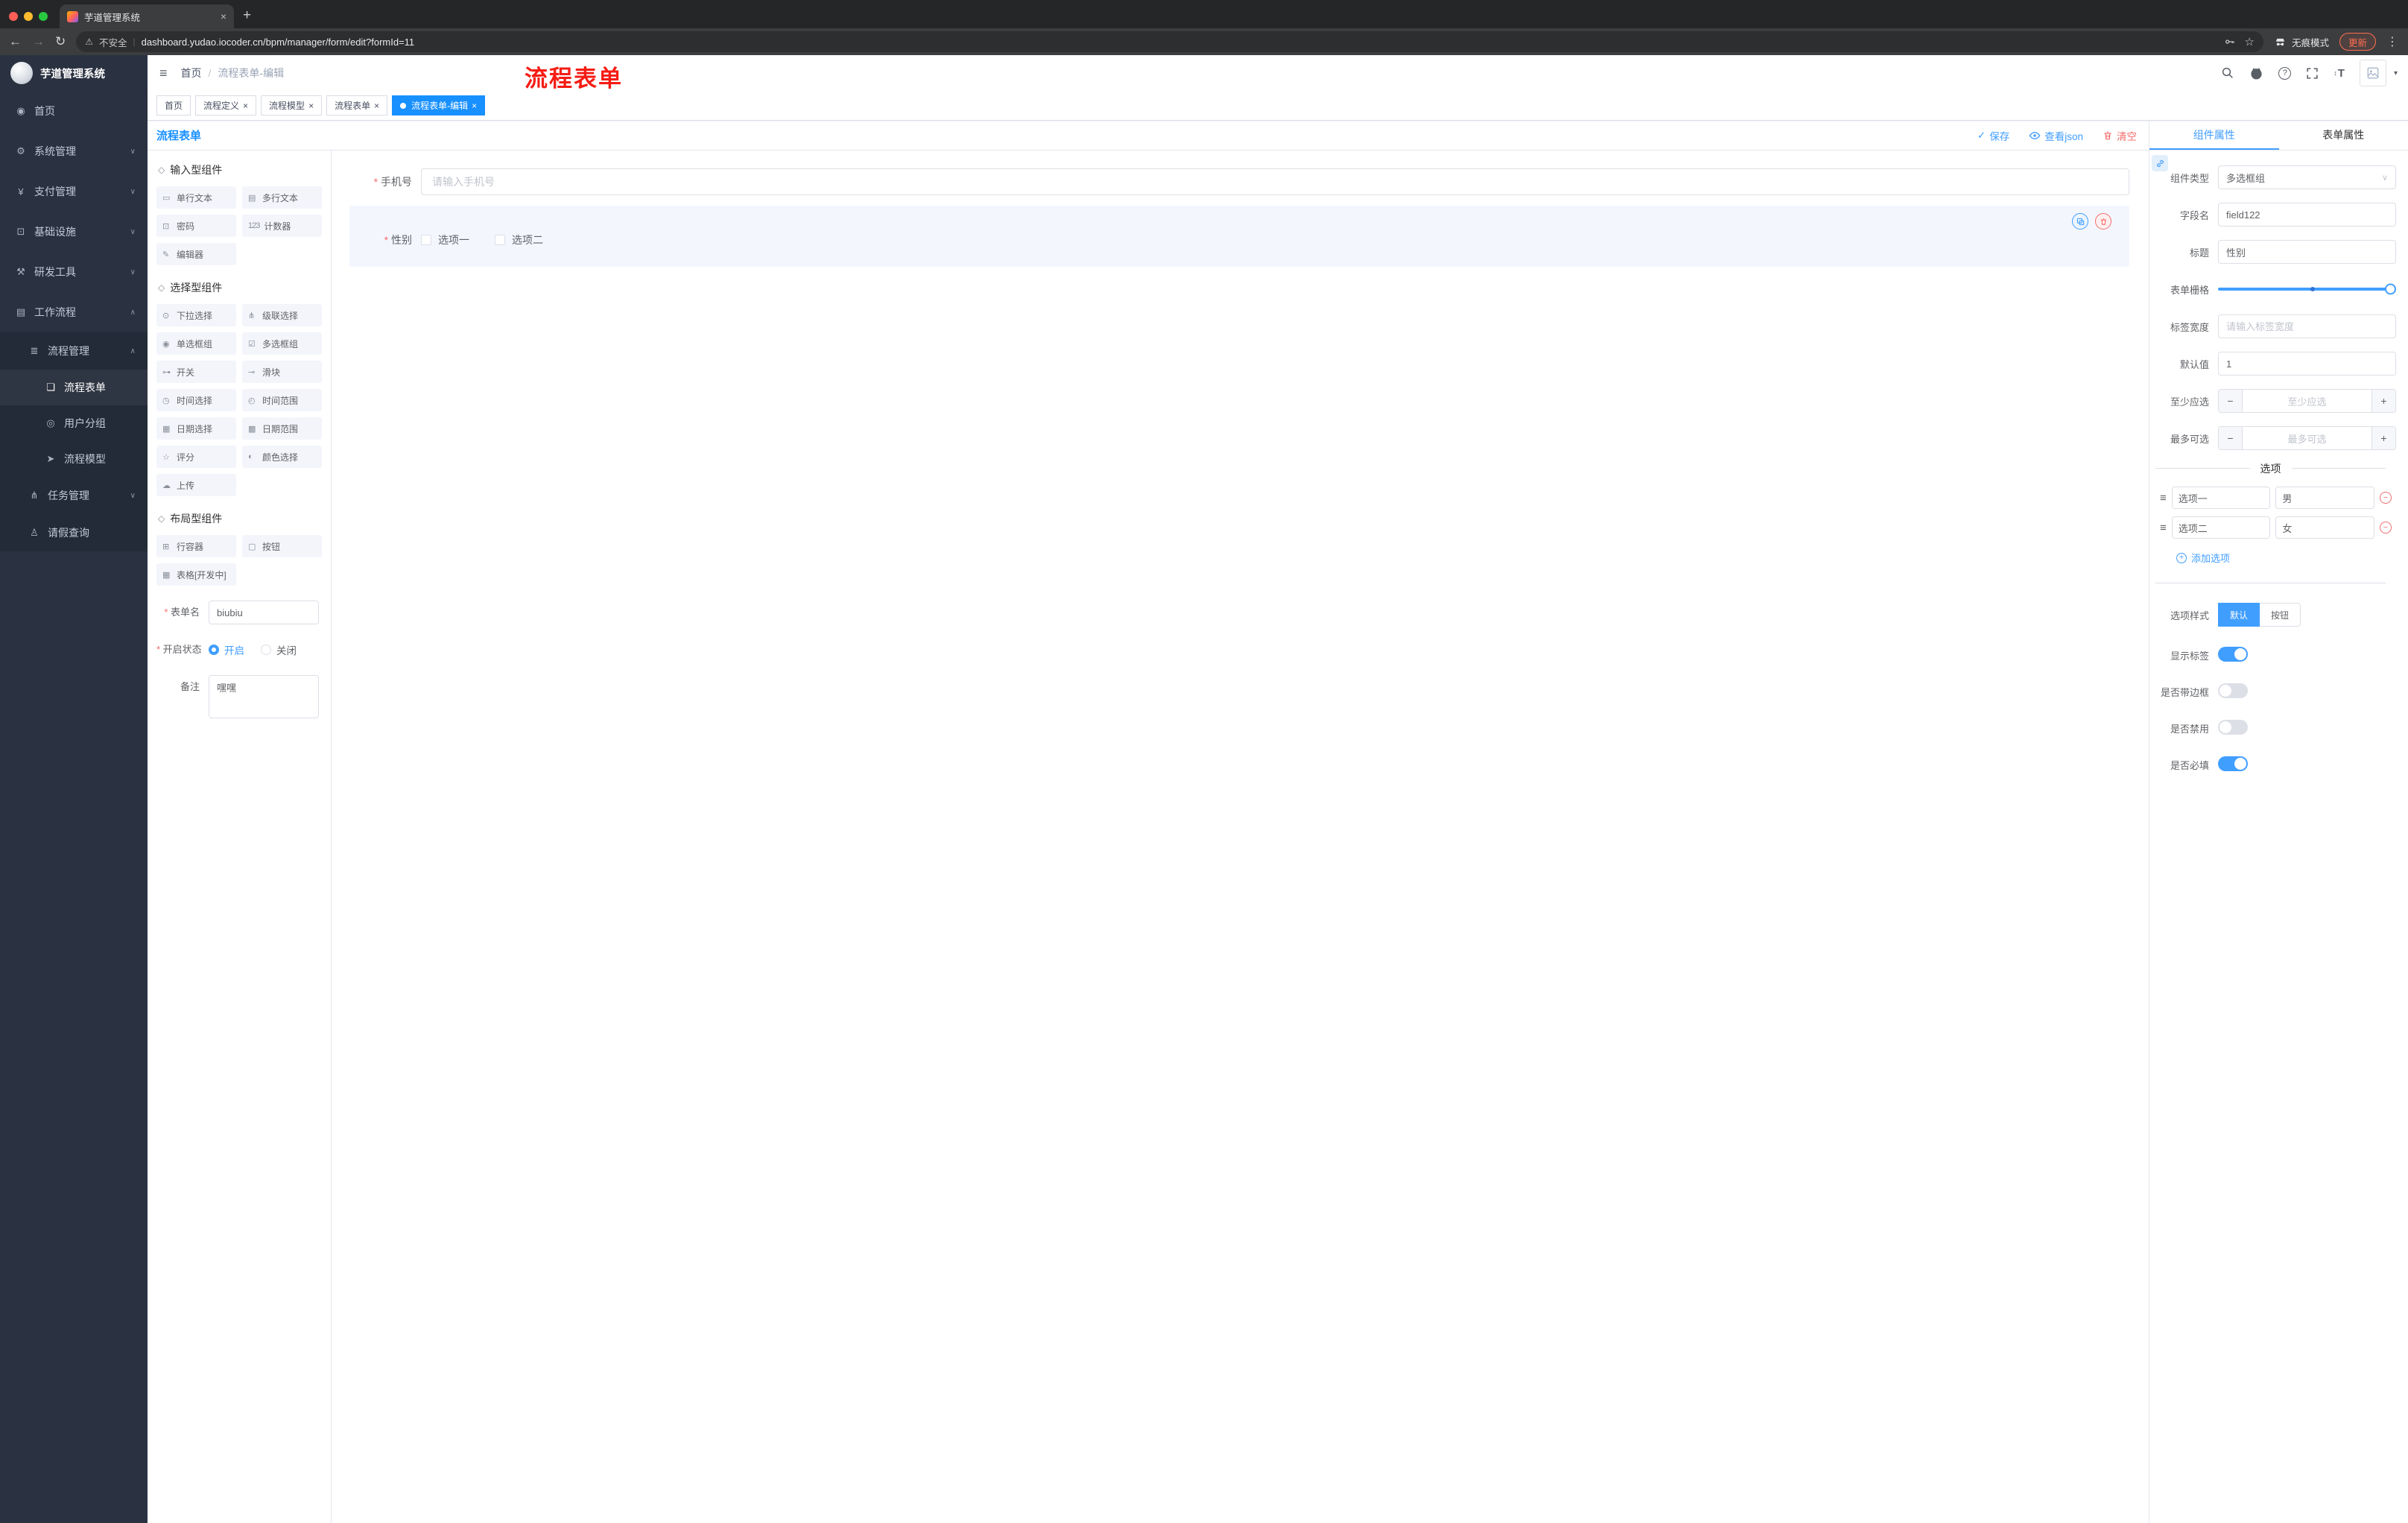  What do you see at coordinates (196, 457) in the screenshot?
I see `palette-item: ☆ 评分` at bounding box center [196, 457].